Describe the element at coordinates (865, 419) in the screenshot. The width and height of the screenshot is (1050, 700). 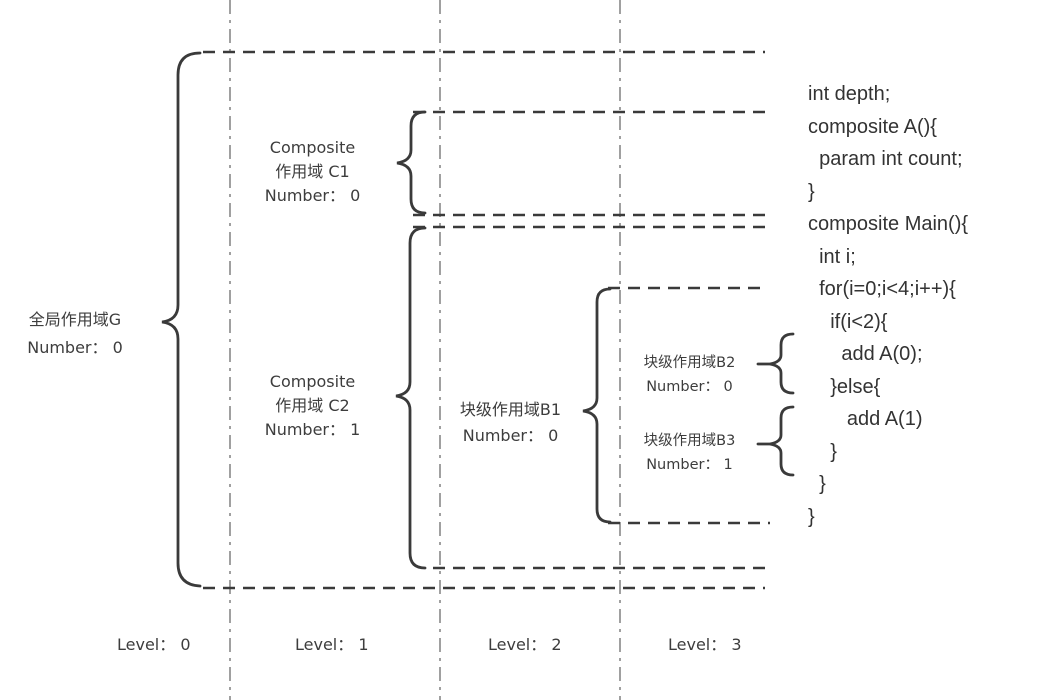
I see `code-line: add A(1)` at that location.